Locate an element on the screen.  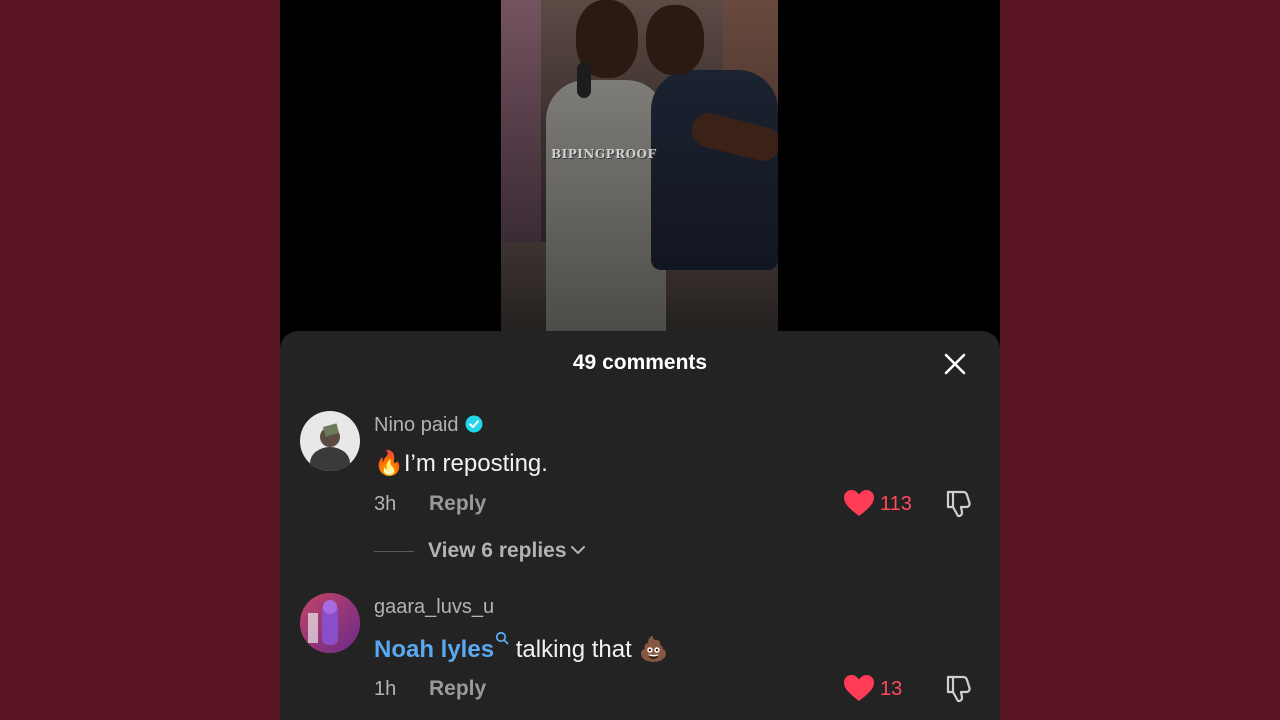
close-icon is located at coordinates (955, 364).